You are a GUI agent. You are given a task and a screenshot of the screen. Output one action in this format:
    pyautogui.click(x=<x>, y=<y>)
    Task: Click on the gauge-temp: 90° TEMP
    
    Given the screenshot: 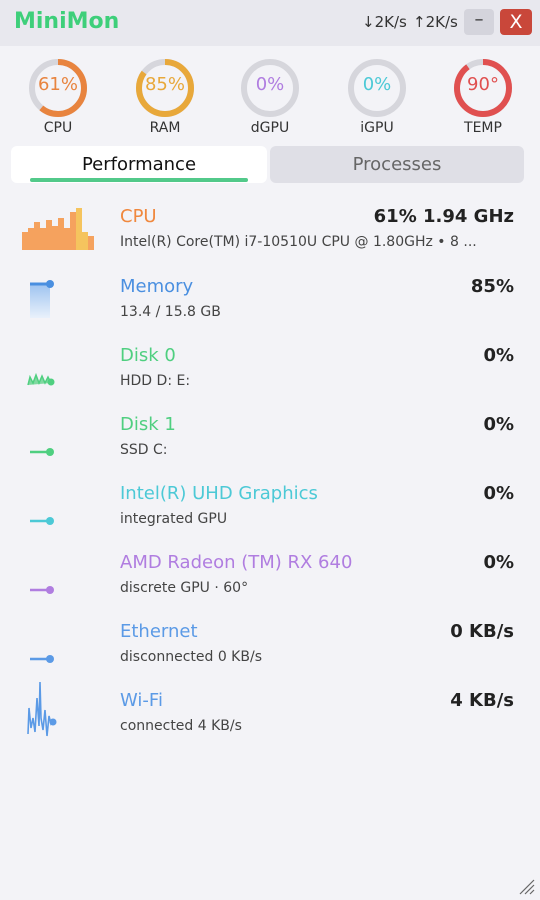 What is the action you would take?
    pyautogui.click(x=483, y=98)
    